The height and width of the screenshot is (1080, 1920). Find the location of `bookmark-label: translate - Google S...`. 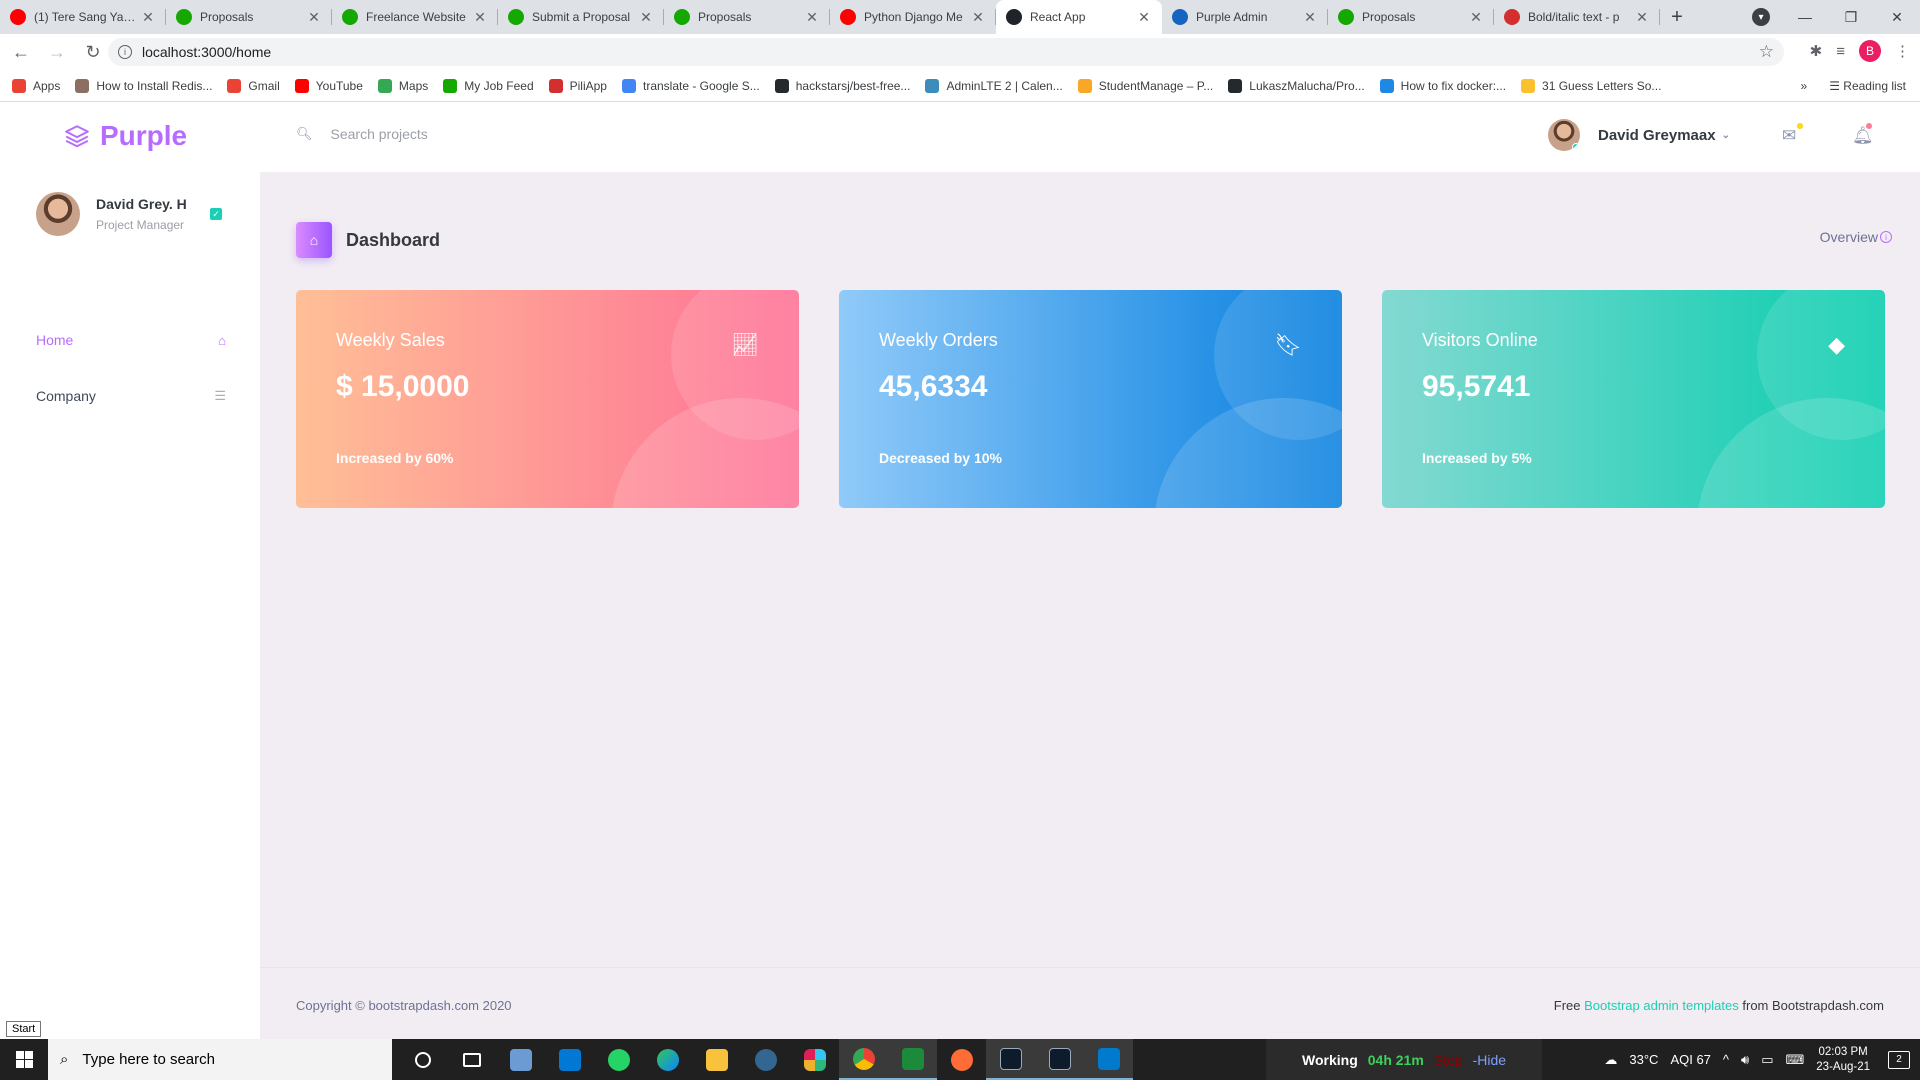

bookmark-label: translate - Google S... is located at coordinates (701, 85).